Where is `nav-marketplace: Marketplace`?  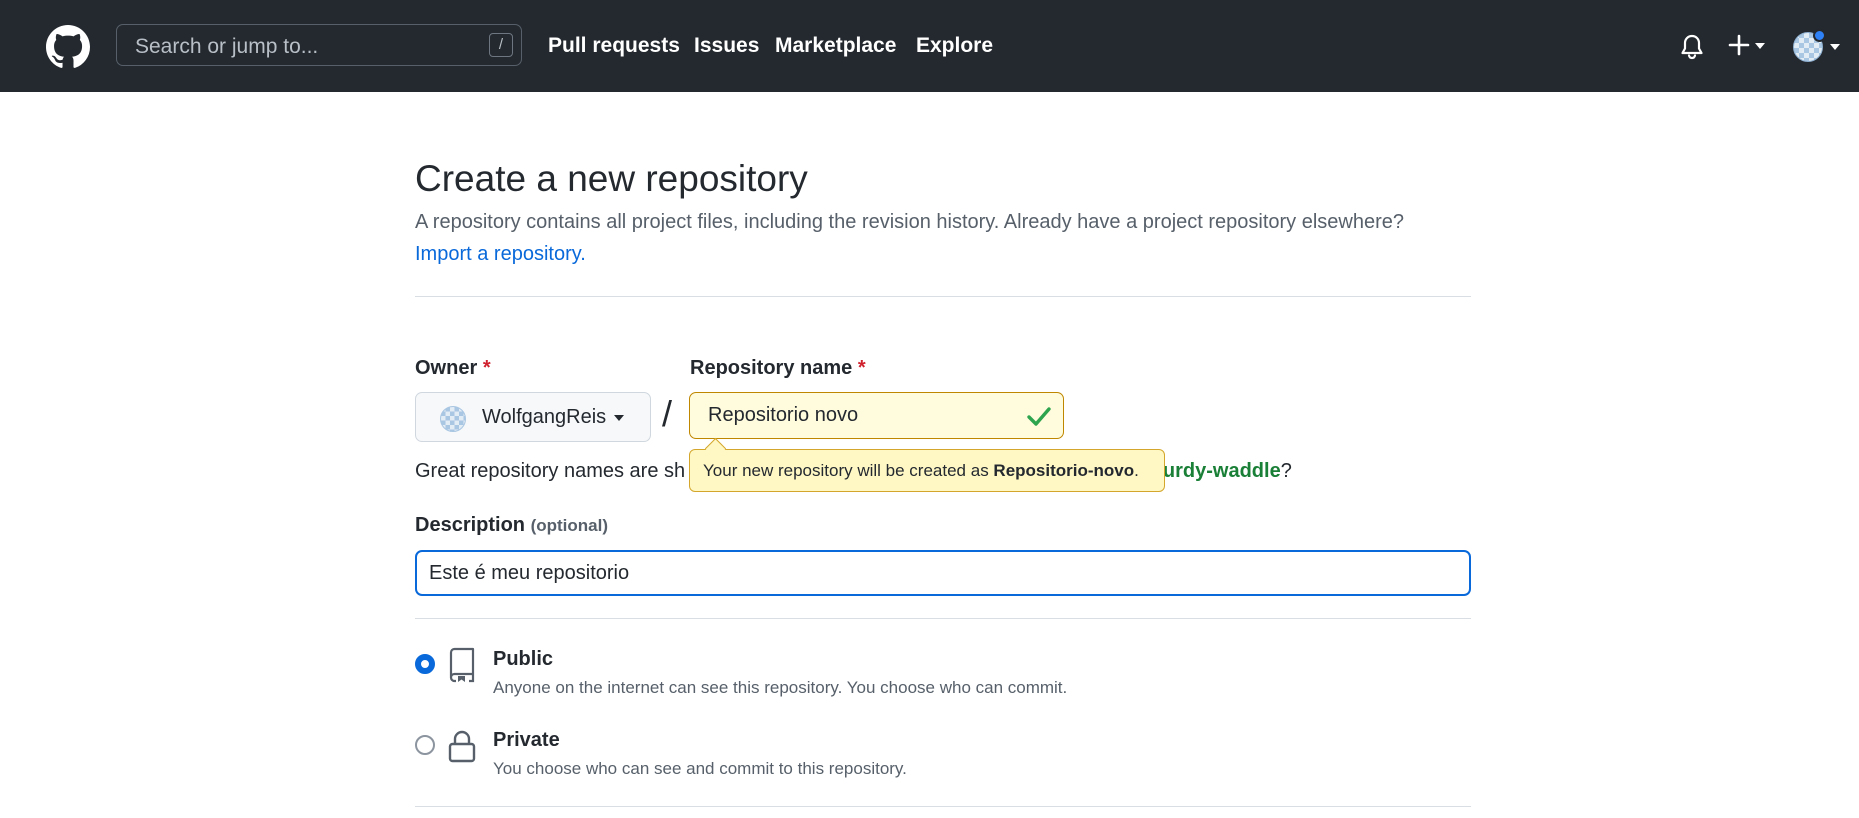
nav-marketplace: Marketplace is located at coordinates (835, 46).